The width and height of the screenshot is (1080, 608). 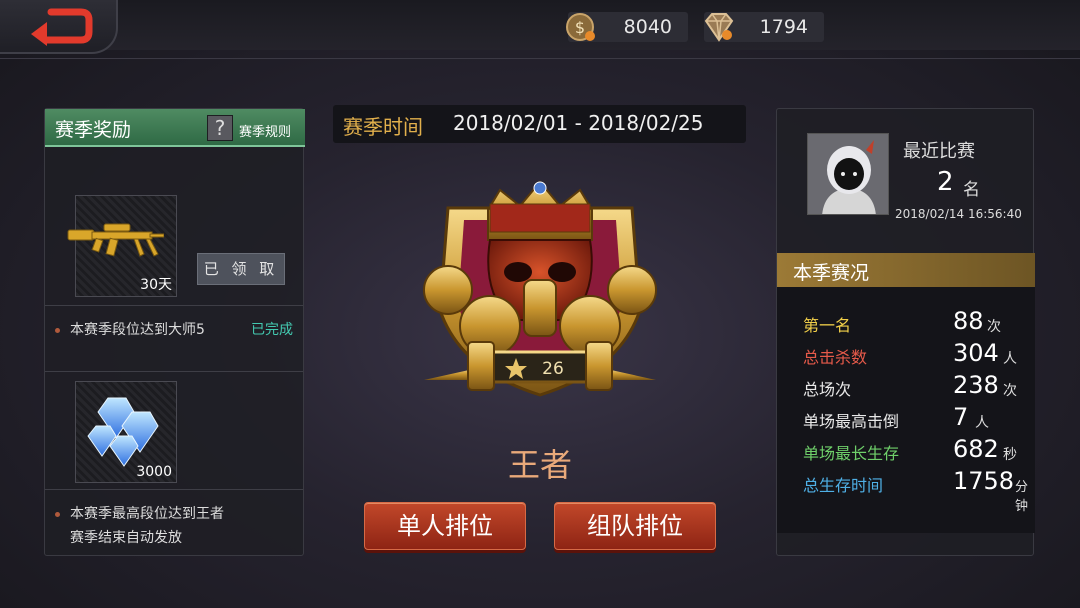 What do you see at coordinates (906, 385) in the screenshot?
I see `stat-row: 总场次 238 次` at bounding box center [906, 385].